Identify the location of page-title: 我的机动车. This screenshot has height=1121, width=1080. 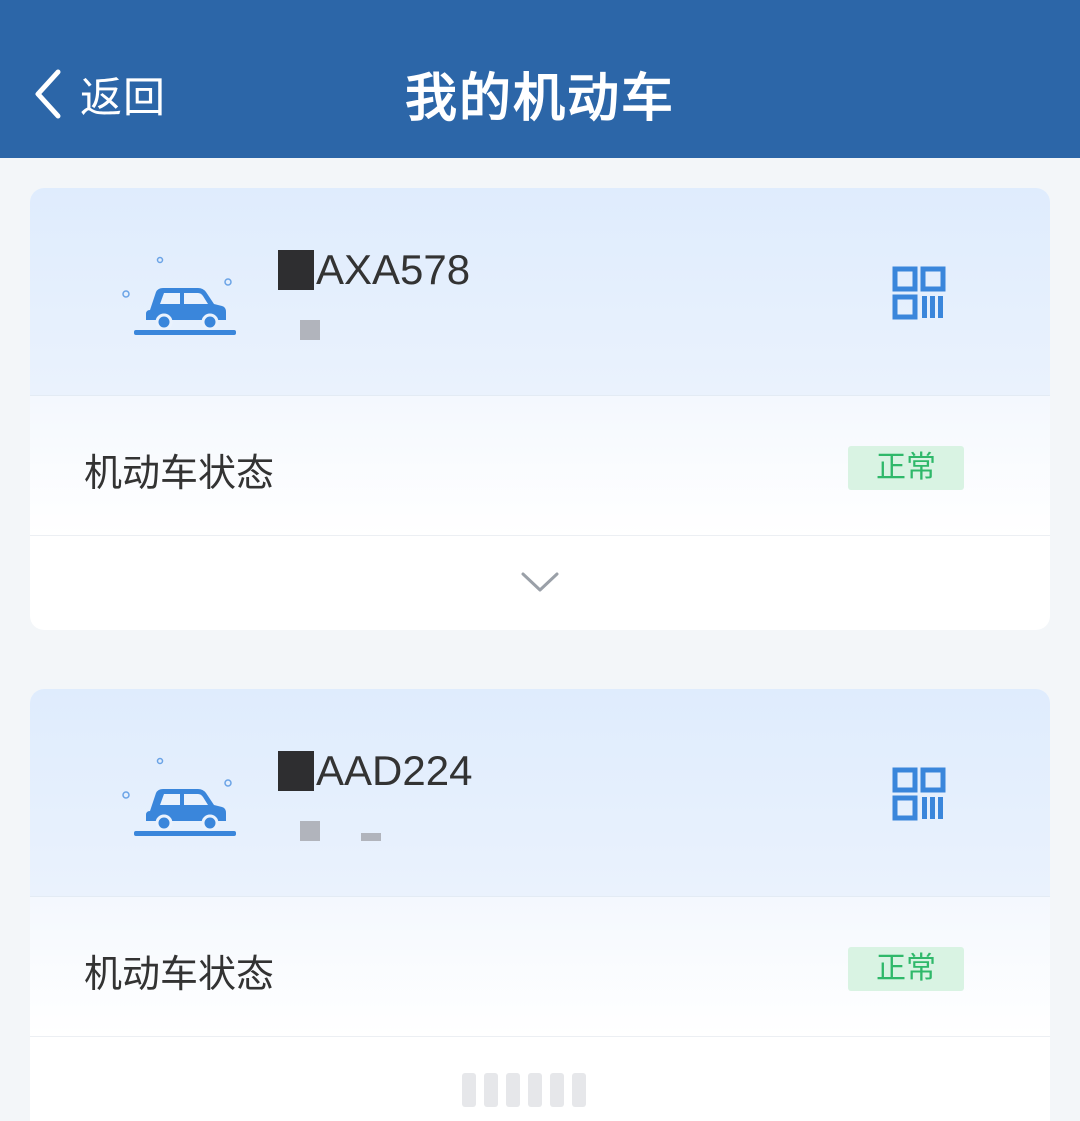
(539, 99).